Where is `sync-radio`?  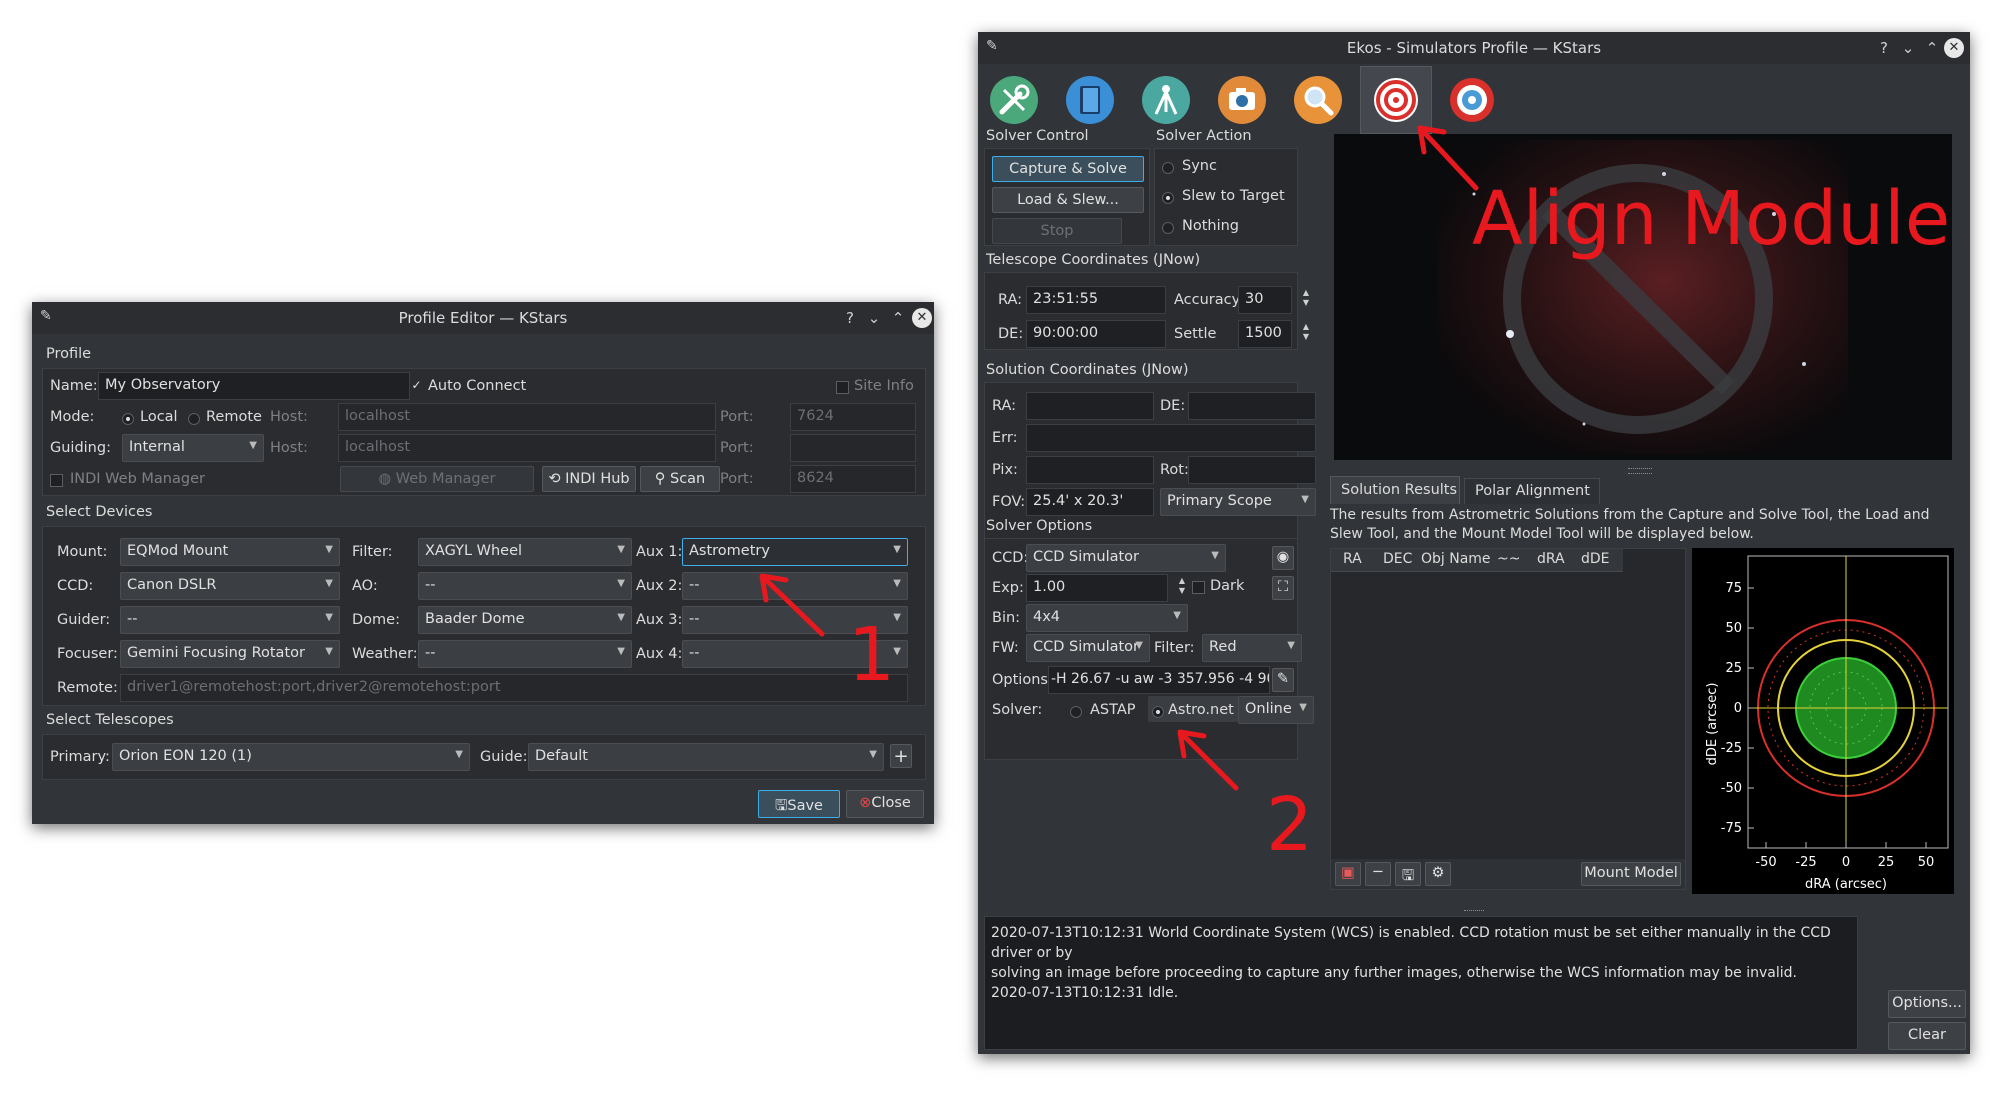 sync-radio is located at coordinates (1168, 168).